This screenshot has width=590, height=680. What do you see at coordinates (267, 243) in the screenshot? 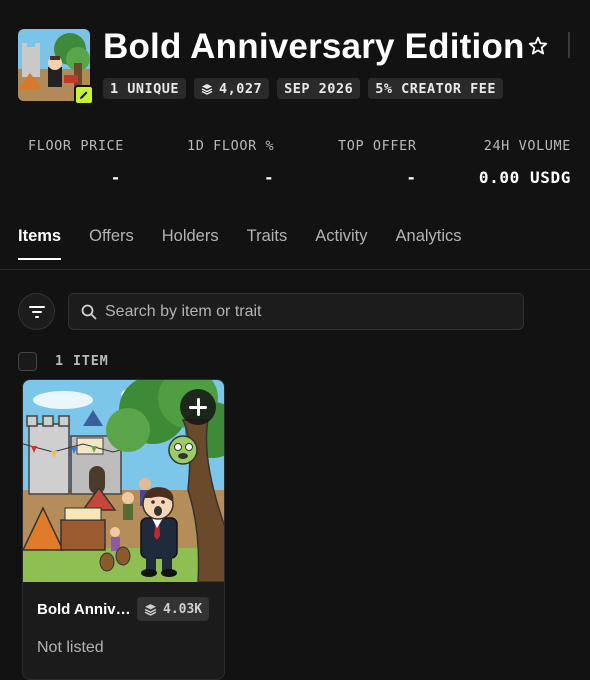
I see `tab-traits: Traits` at bounding box center [267, 243].